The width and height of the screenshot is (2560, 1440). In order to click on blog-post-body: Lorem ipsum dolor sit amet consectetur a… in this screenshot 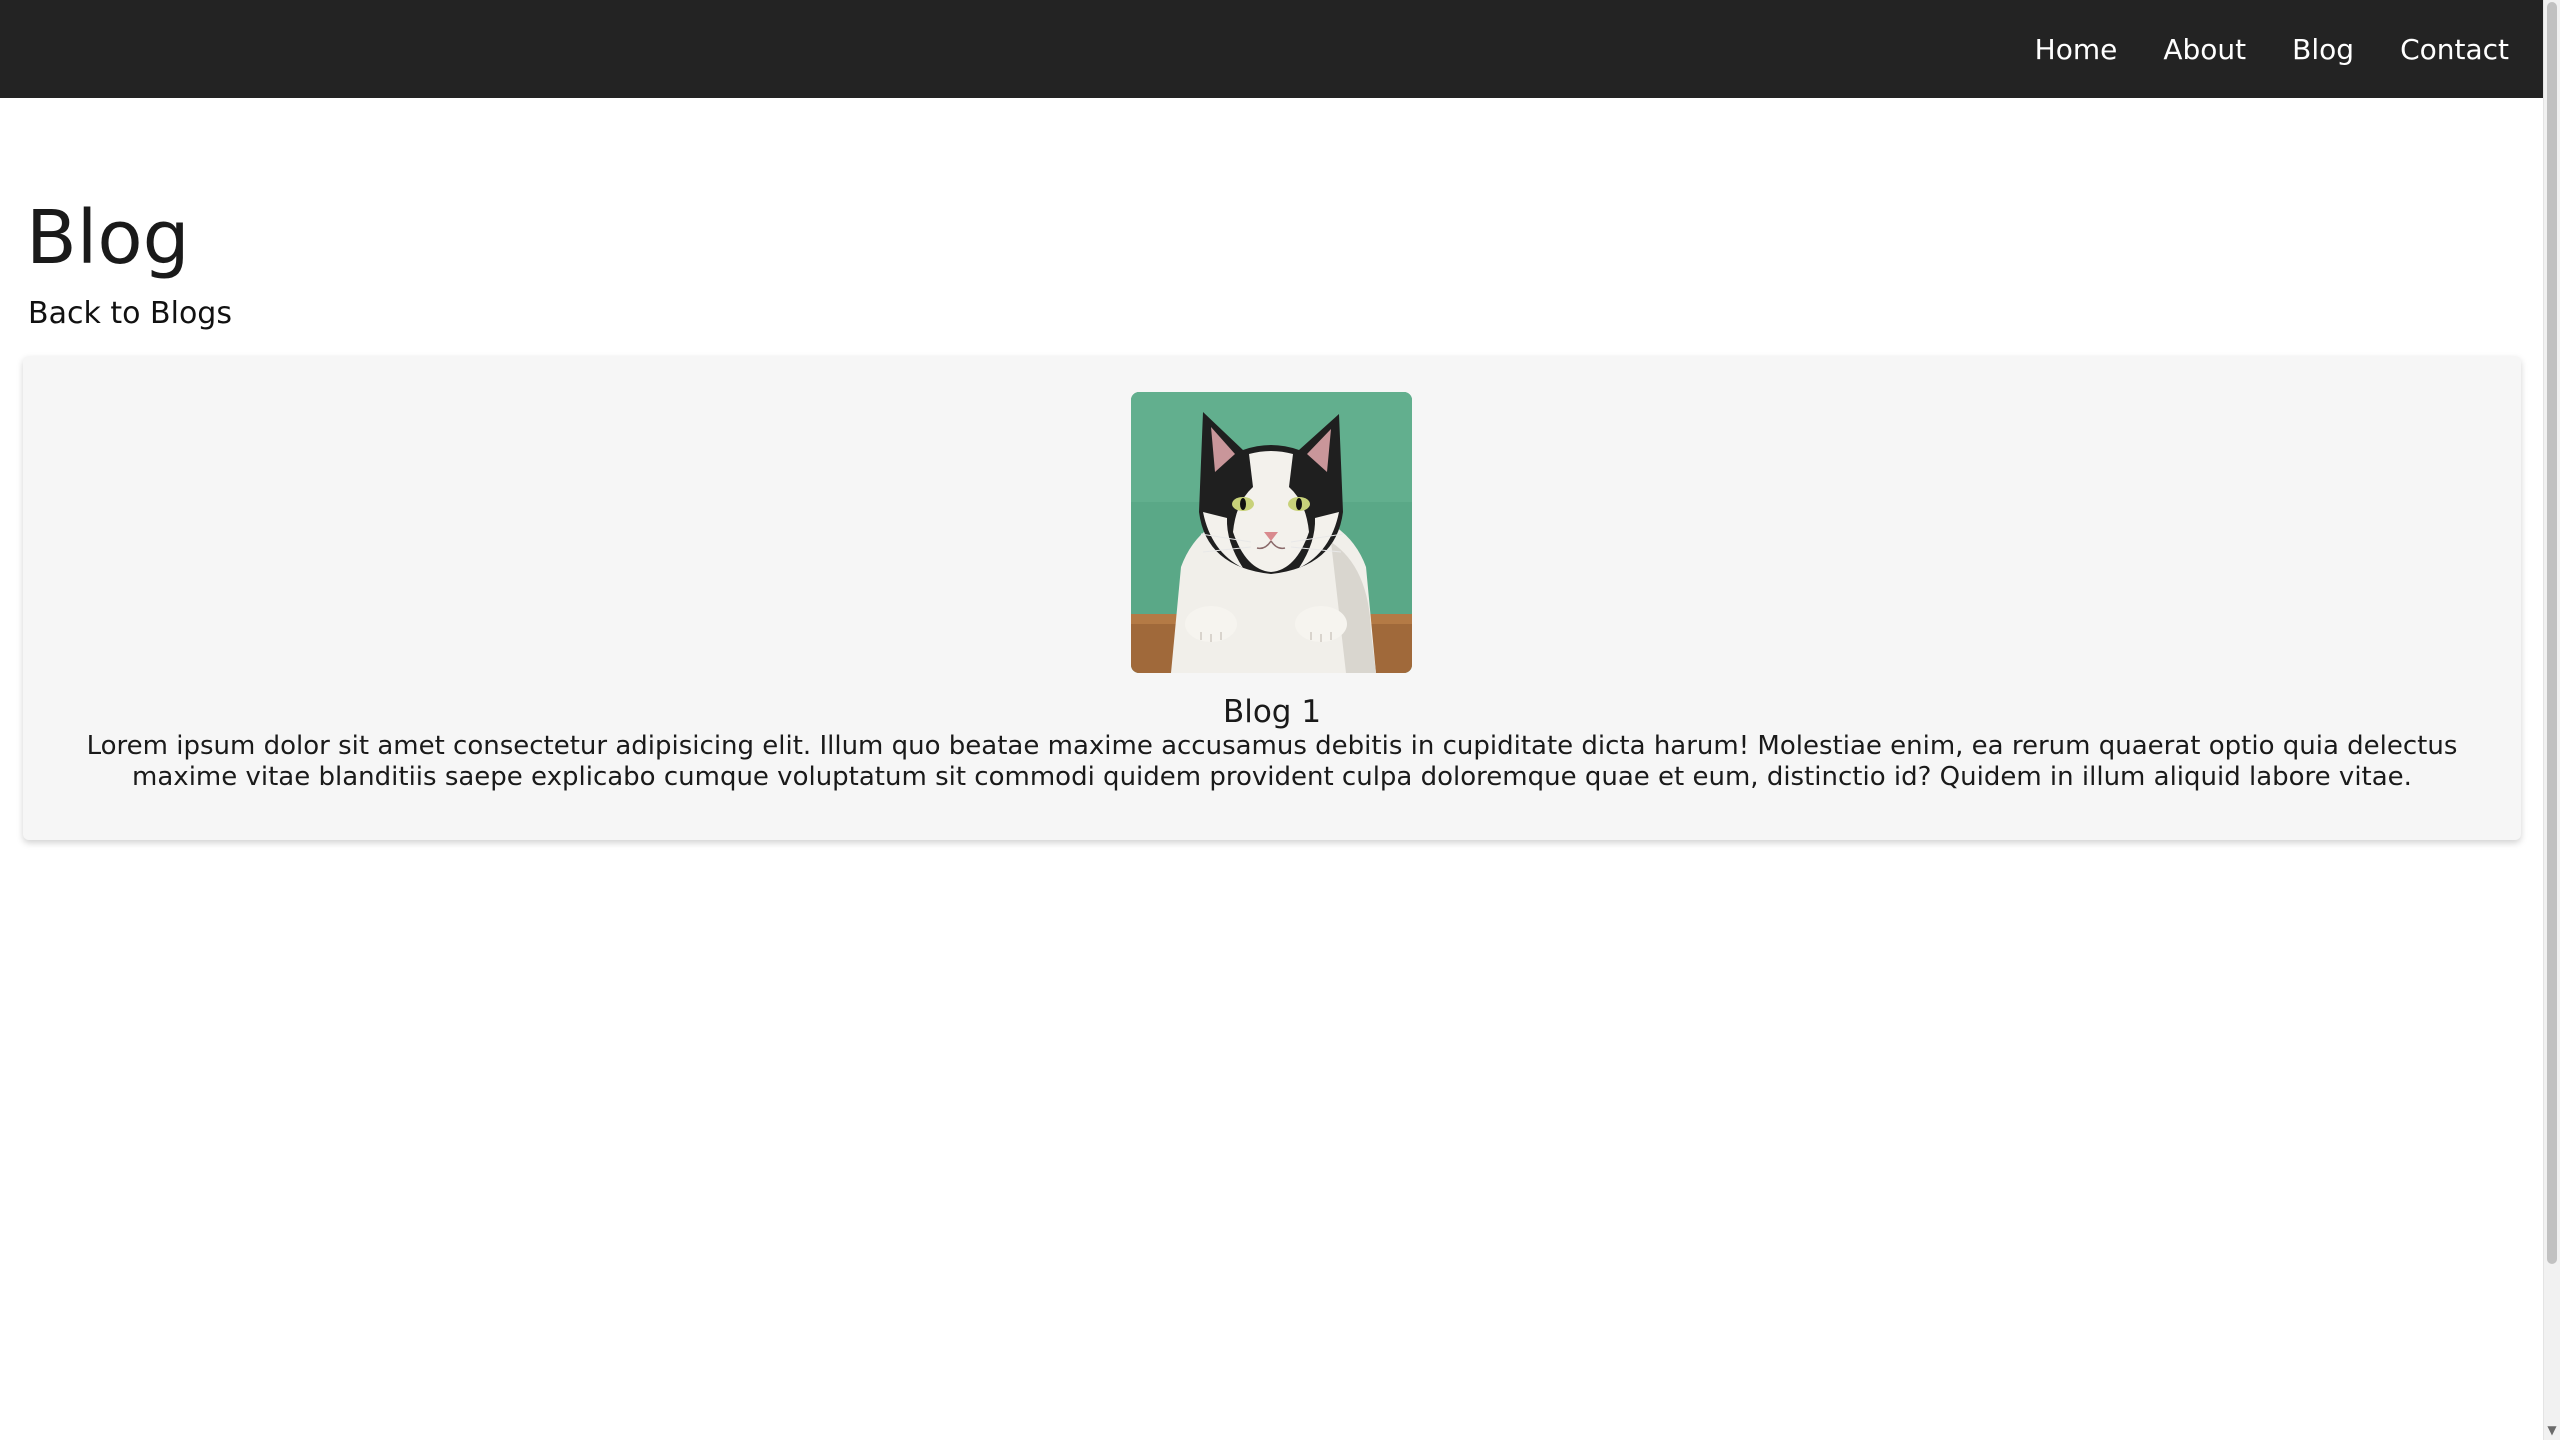, I will do `click(1272, 761)`.